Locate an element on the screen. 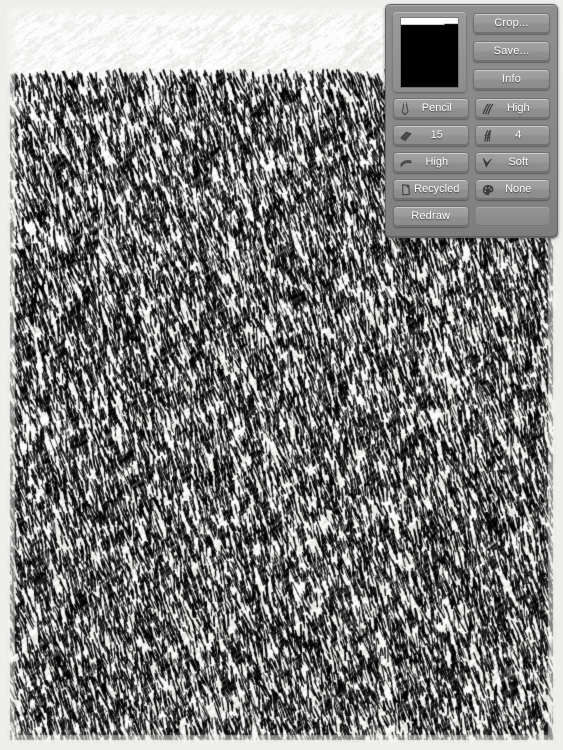 The image size is (563, 750). paper-sheet-icon is located at coordinates (406, 190).